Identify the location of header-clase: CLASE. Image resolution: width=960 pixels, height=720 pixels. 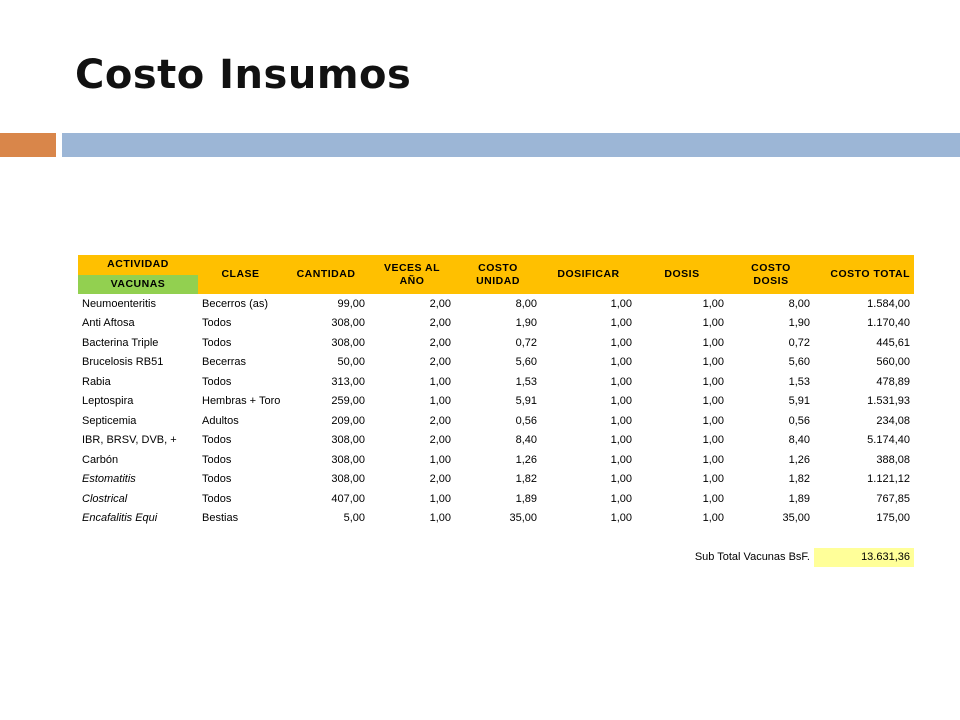
(240, 274).